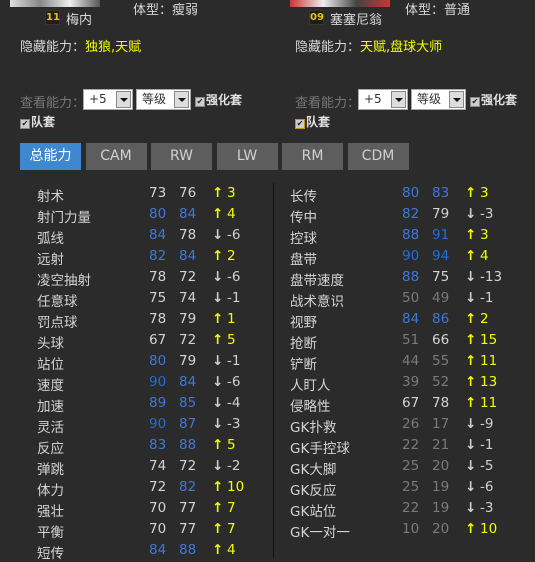  What do you see at coordinates (188, 424) in the screenshot?
I see `stat-value-after: 87` at bounding box center [188, 424].